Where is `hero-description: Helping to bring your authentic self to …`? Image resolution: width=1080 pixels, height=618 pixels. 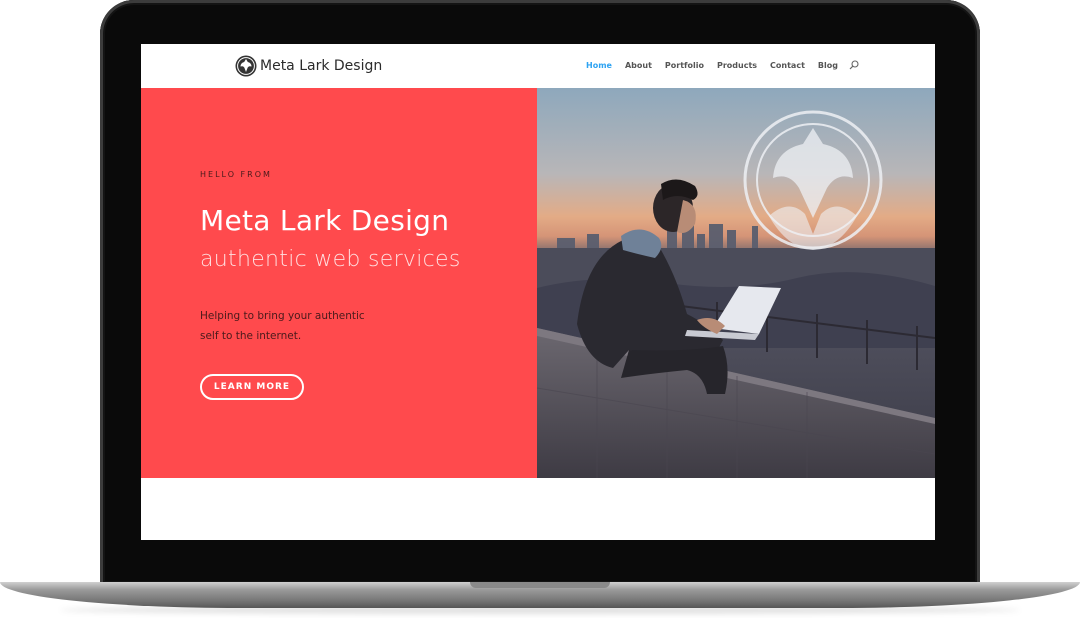
hero-description: Helping to bring your authentic self to … is located at coordinates (300, 326).